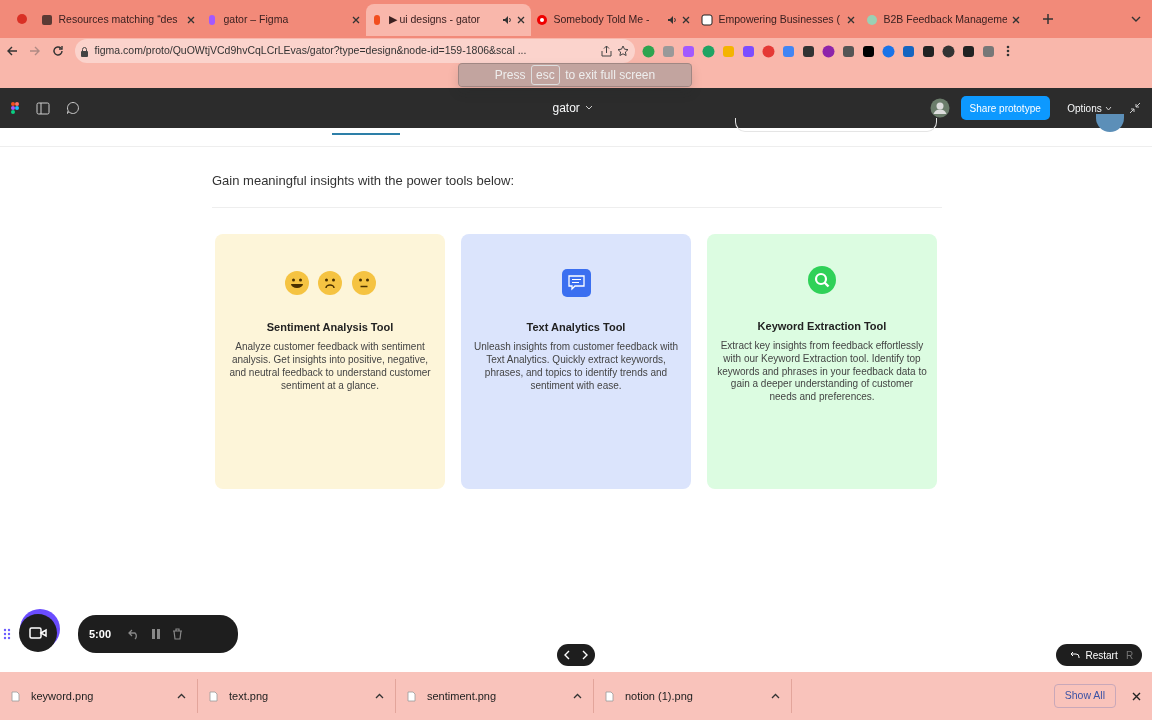 The image size is (1152, 720). What do you see at coordinates (1135, 108) in the screenshot?
I see `collapse-icon` at bounding box center [1135, 108].